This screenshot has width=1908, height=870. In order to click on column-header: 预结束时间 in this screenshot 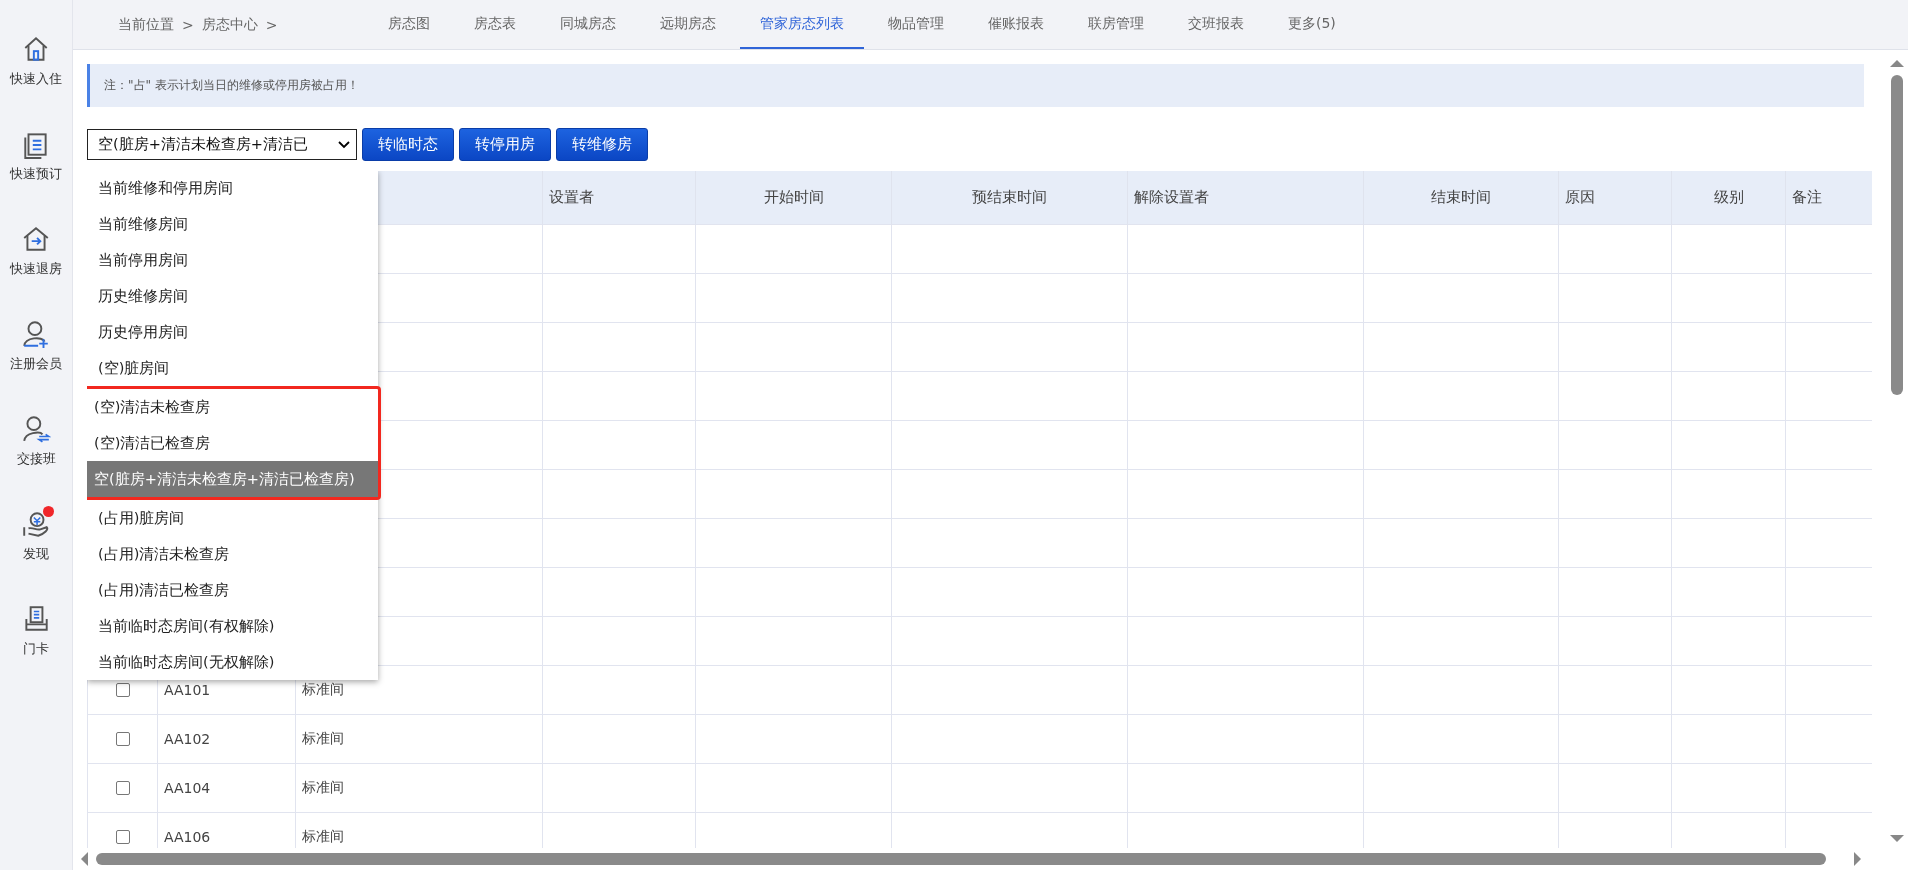, I will do `click(1009, 196)`.